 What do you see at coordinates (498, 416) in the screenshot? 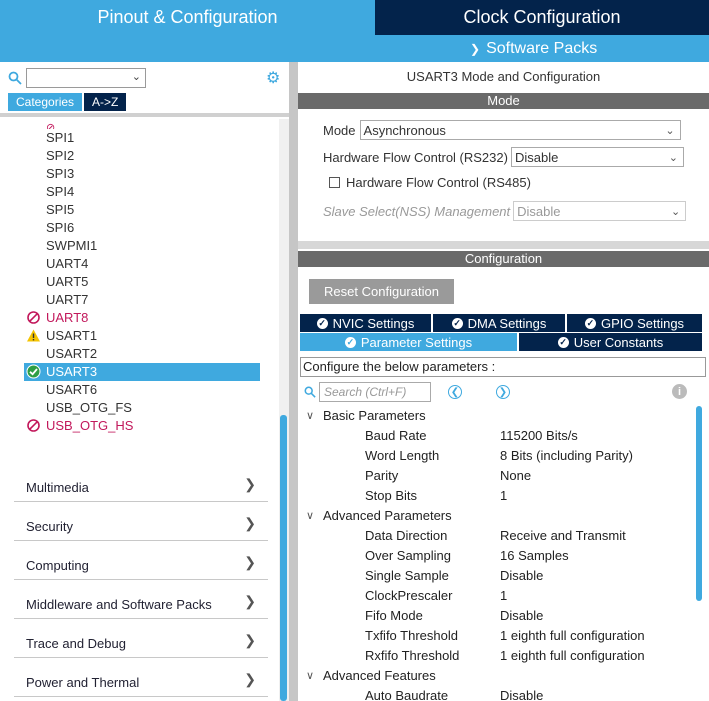
I see `parameter-group: ∨ Basic Parameters` at bounding box center [498, 416].